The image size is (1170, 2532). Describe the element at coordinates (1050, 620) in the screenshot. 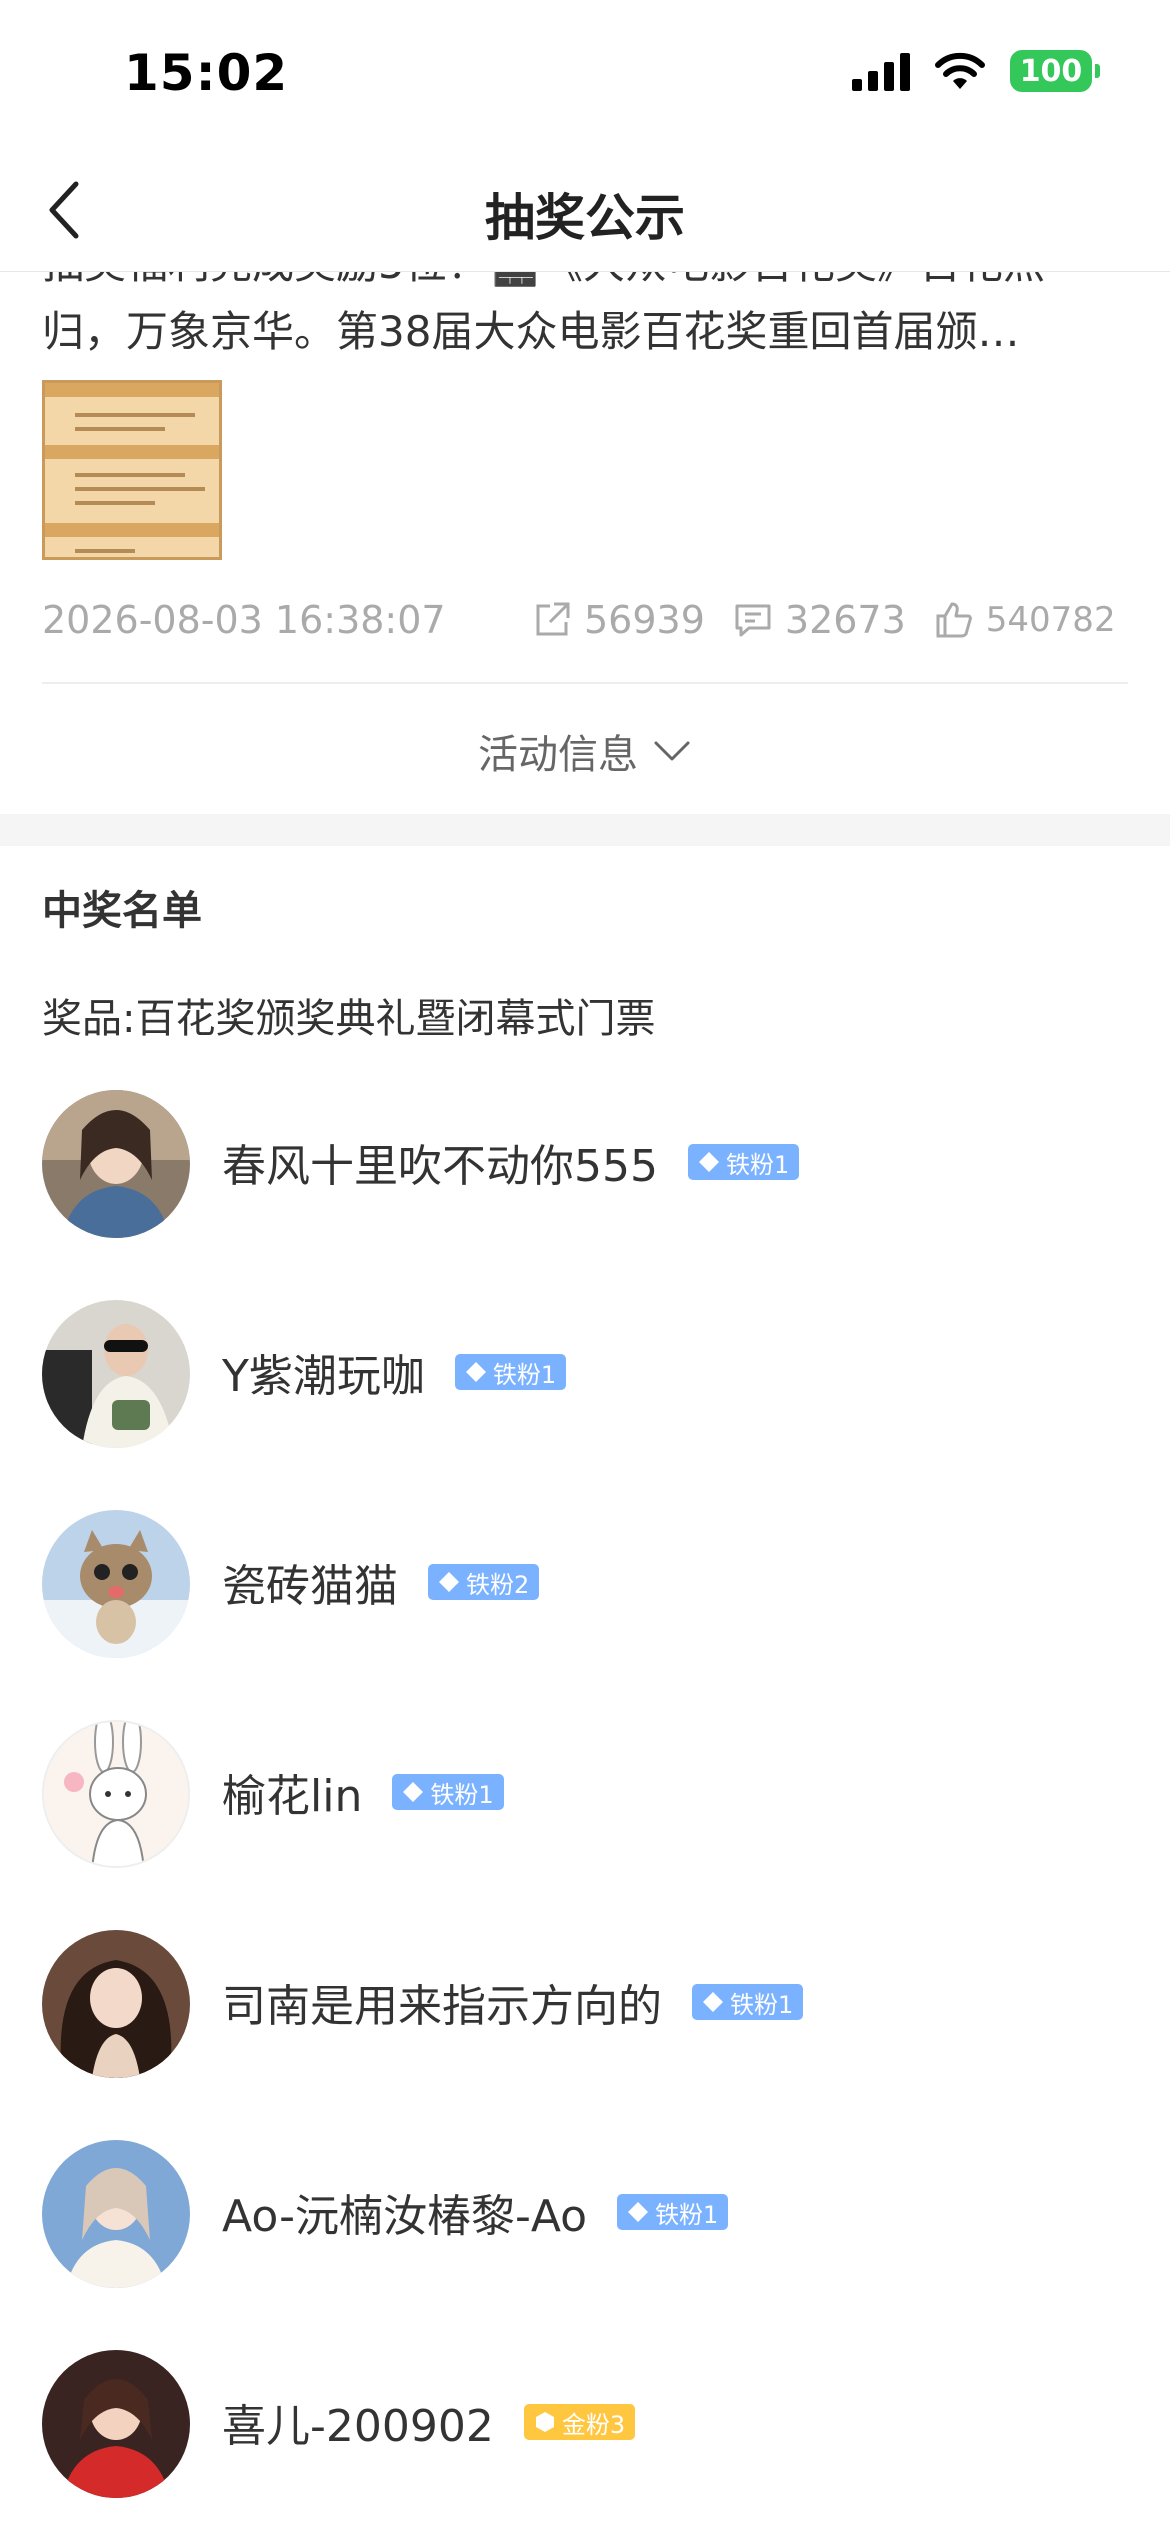

I see `like-count: 540782` at that location.